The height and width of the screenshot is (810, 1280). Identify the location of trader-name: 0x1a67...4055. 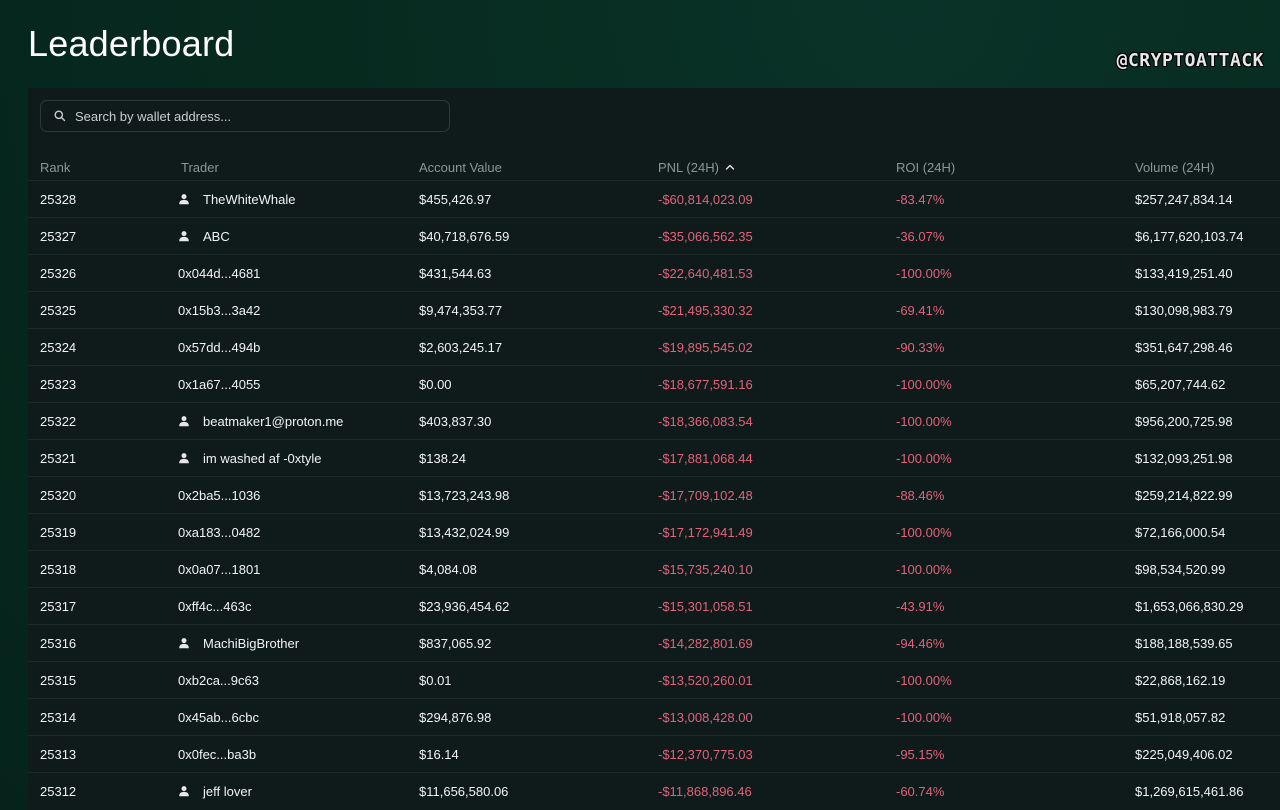
(219, 384).